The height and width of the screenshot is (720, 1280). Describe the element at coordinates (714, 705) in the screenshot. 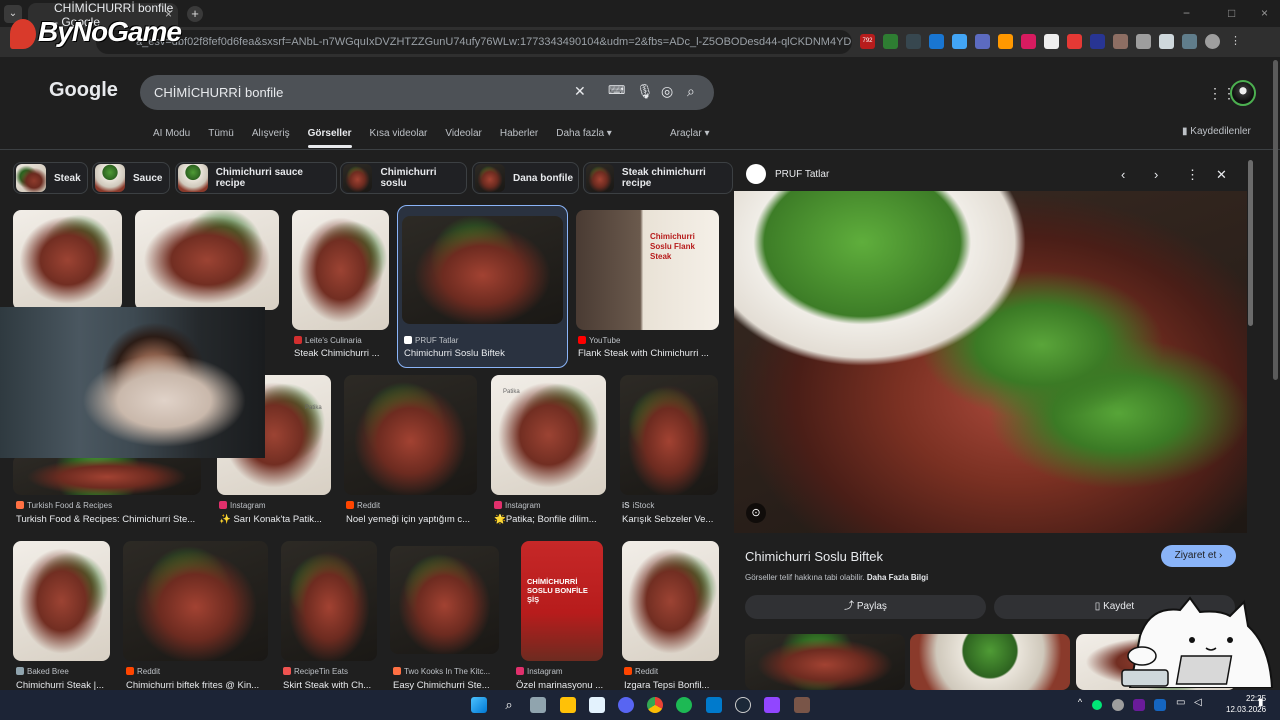

I see `vscode-icon` at that location.